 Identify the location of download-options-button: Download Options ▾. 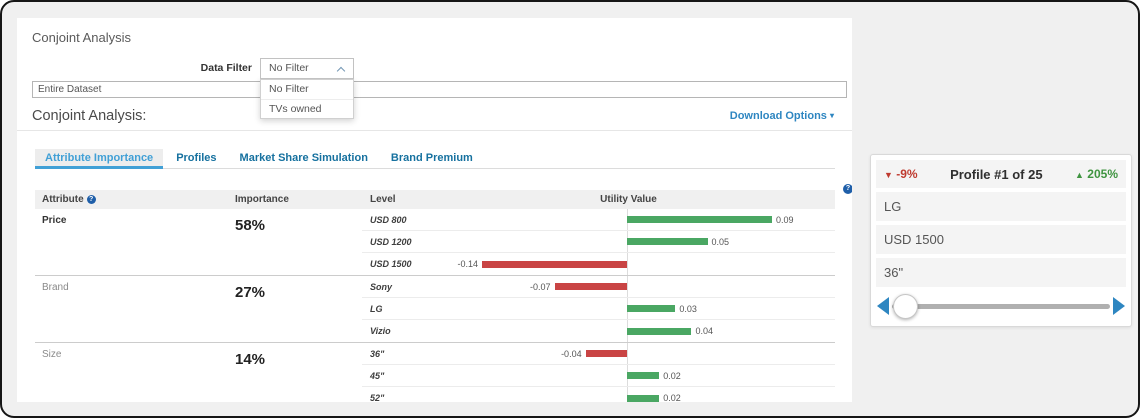
(782, 116).